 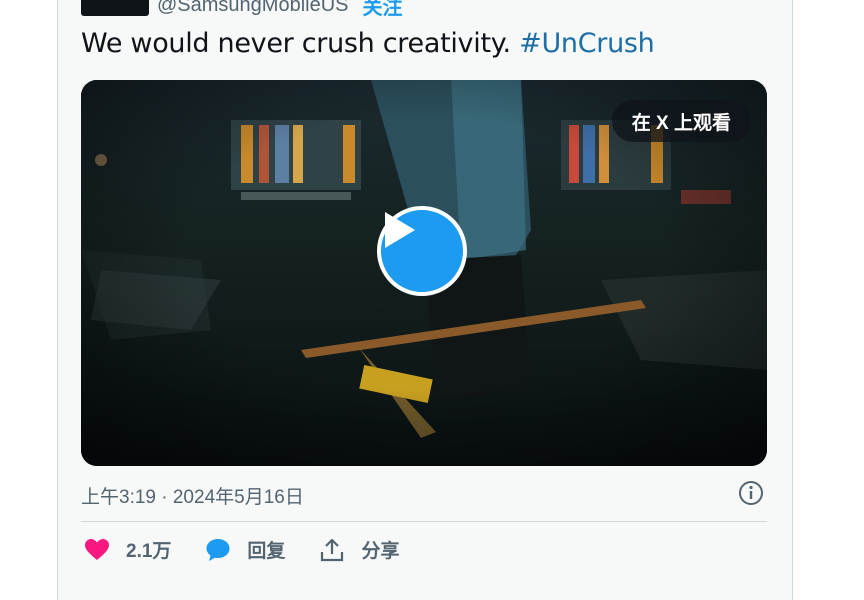 I want to click on divider, so click(x=424, y=521).